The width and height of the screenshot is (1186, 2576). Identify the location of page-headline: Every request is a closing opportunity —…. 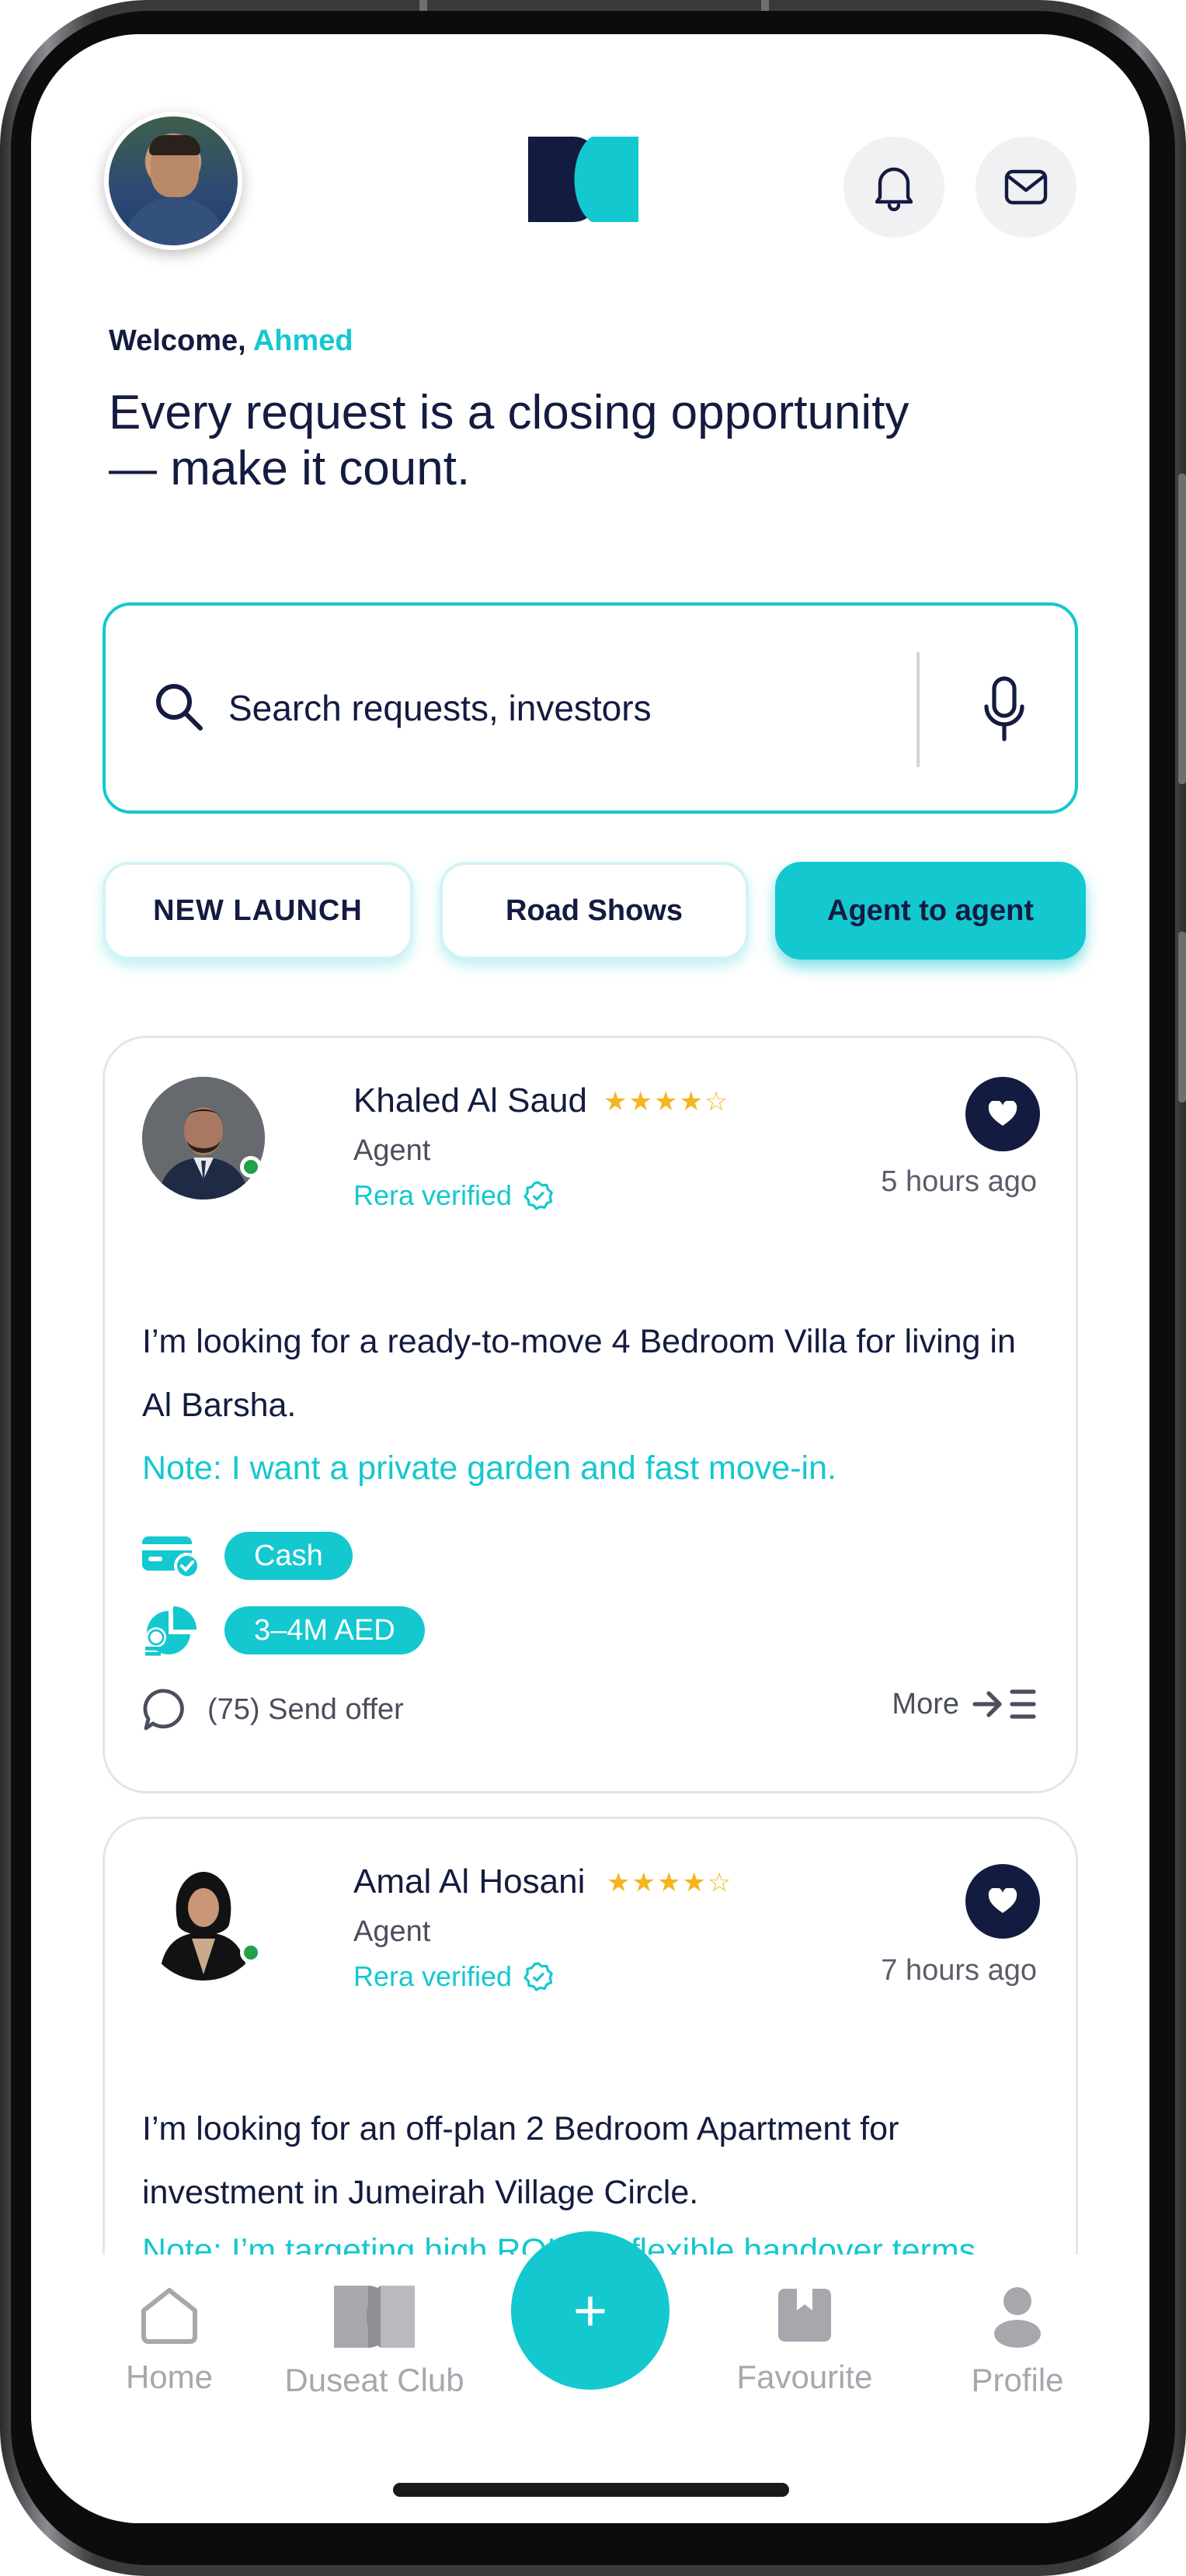
(509, 441).